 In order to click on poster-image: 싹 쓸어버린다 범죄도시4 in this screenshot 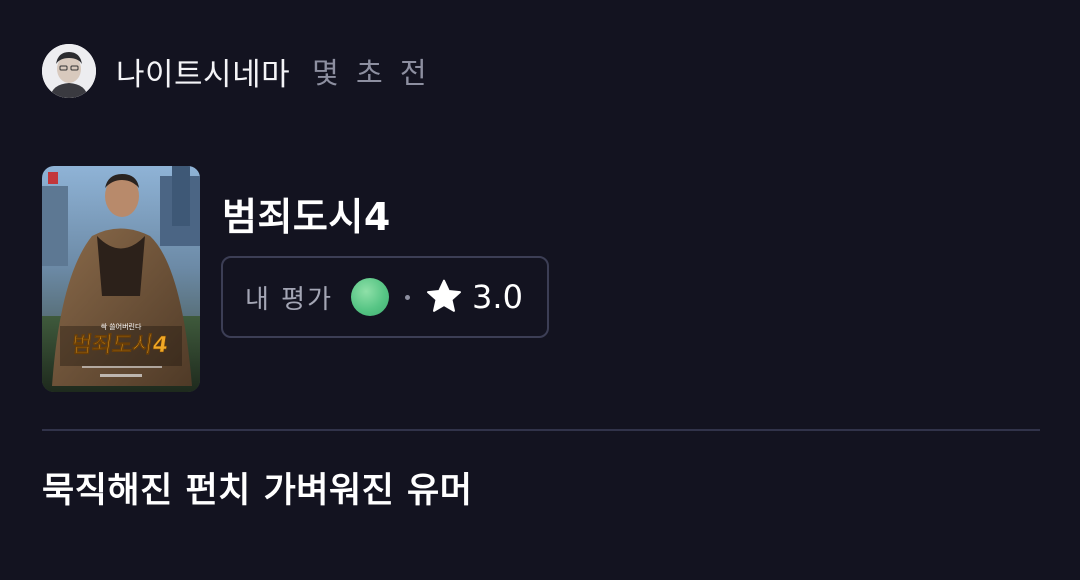, I will do `click(121, 279)`.